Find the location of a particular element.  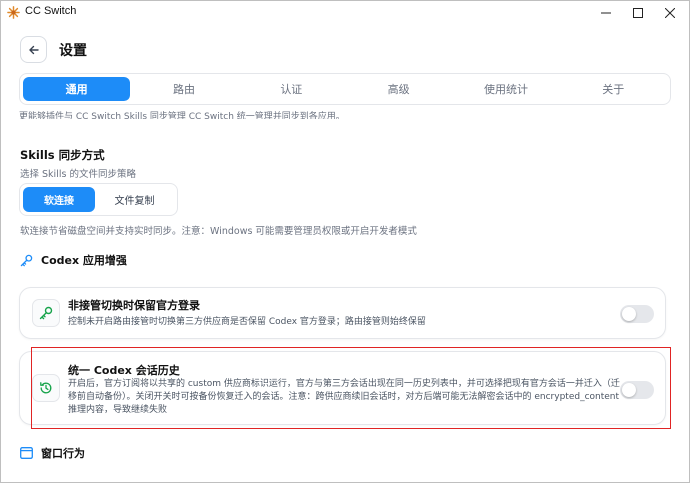

app-title: CC Switch is located at coordinates (51, 11).